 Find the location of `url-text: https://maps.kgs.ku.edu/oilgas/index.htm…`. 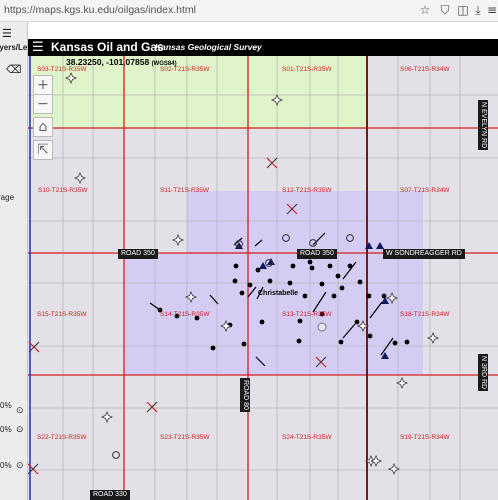

url-text: https://maps.kgs.ku.edu/oilgas/index.htm… is located at coordinates (100, 10).